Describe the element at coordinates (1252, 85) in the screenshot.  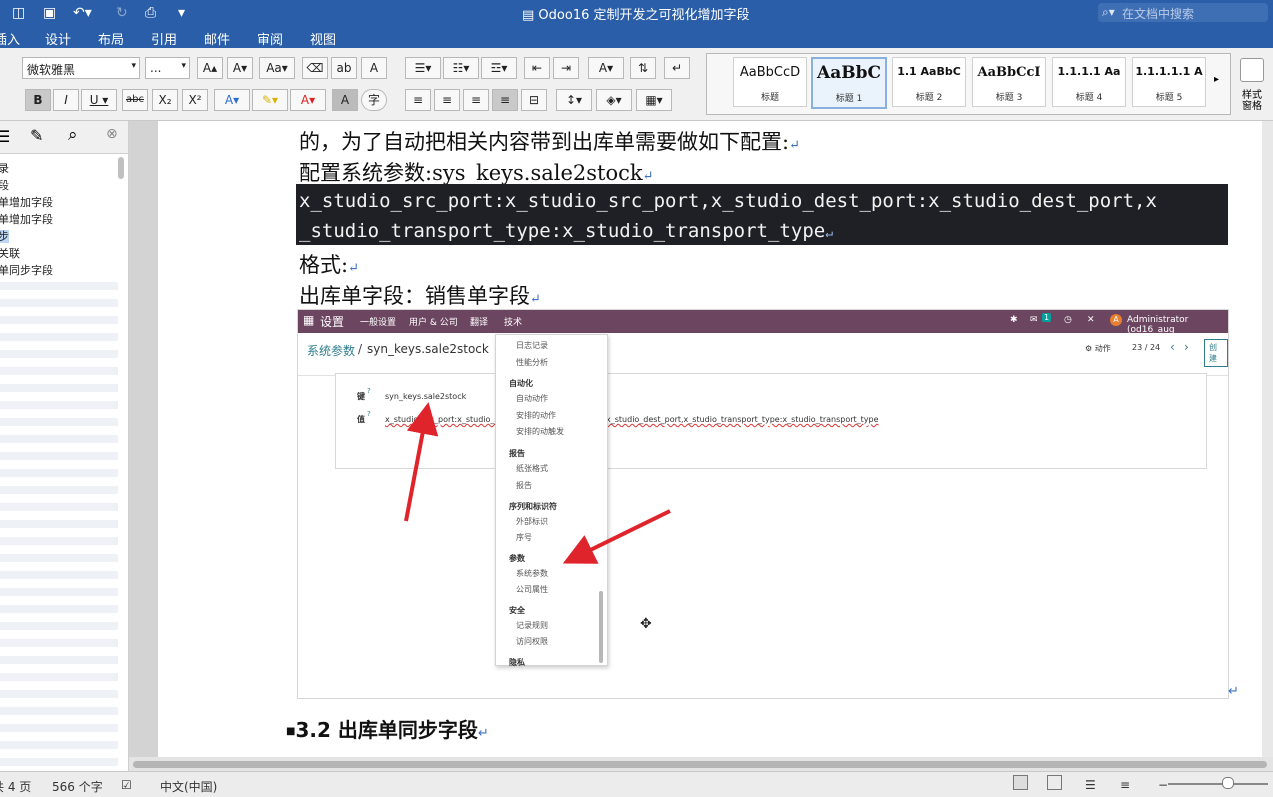
I see `styles-pane-button: 样式 窗格` at that location.